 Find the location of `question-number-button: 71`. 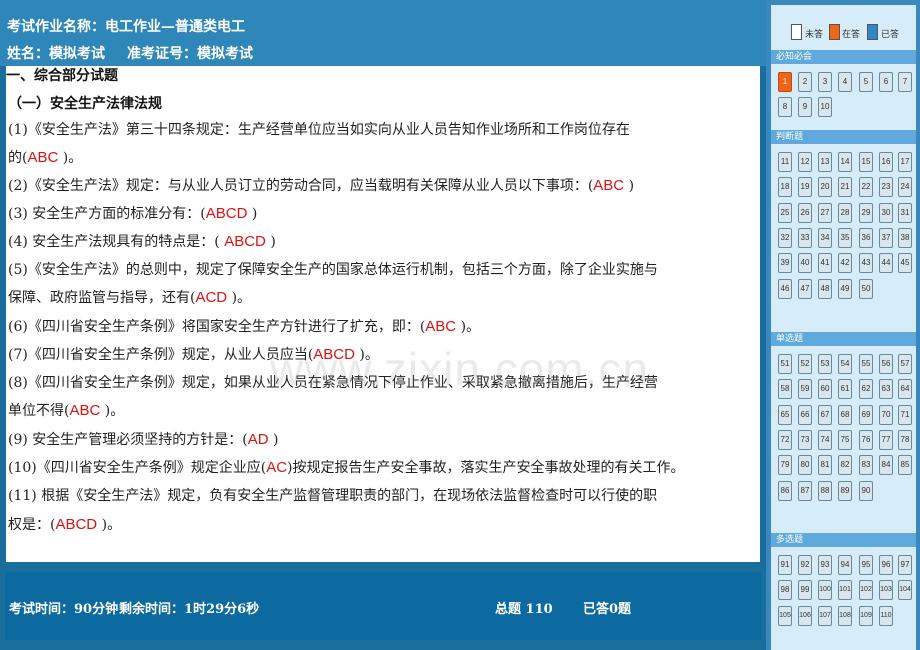

question-number-button: 71 is located at coordinates (905, 415).